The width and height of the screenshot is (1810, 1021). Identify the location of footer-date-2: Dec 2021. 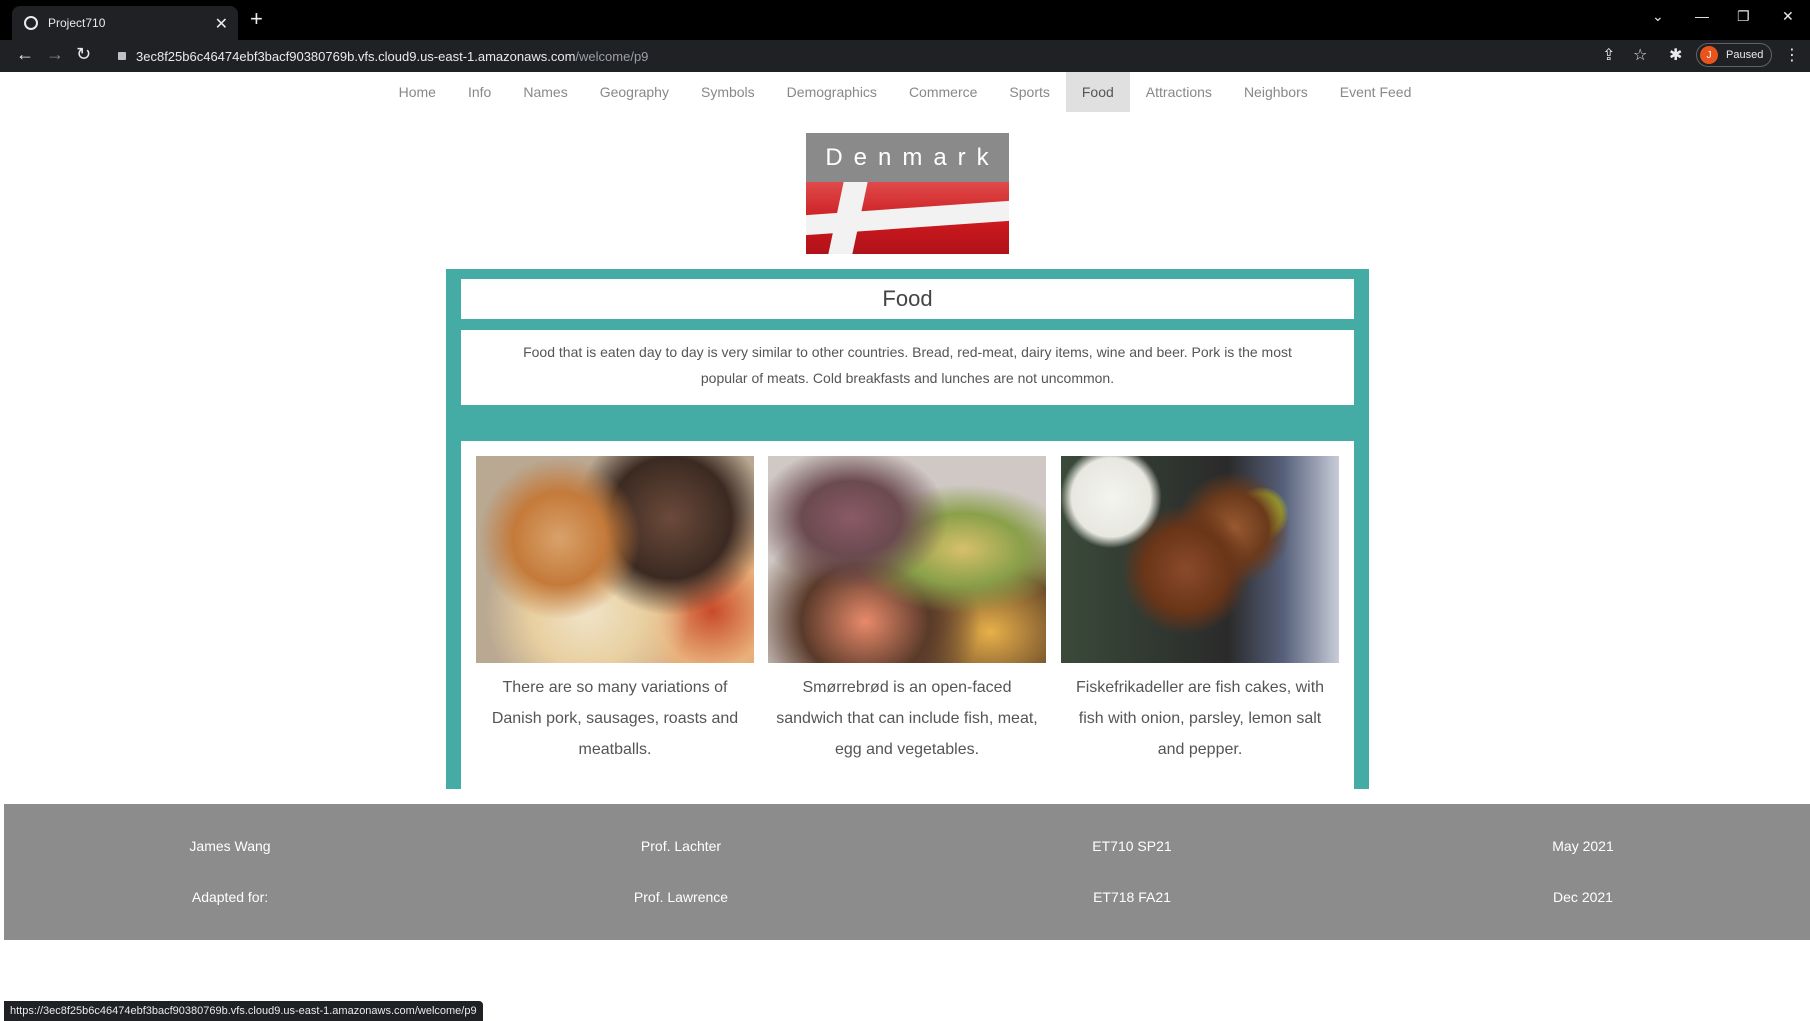
(1583, 897).